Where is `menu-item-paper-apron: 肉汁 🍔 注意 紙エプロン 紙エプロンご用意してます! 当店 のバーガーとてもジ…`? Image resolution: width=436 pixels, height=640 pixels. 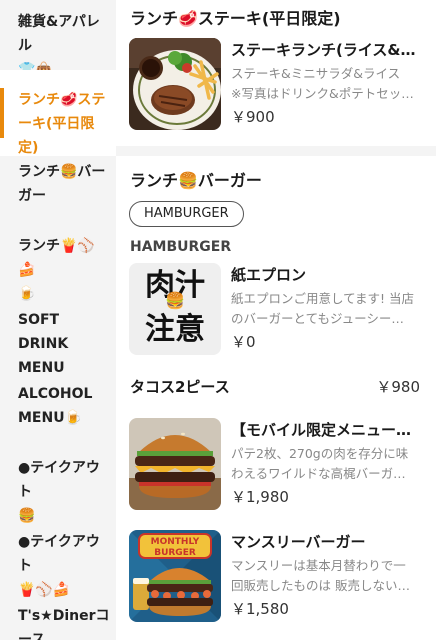 menu-item-paper-apron: 肉汁 🍔 注意 紙エプロン 紙エプロンご用意してます! 当店 のバーガーとてもジ… is located at coordinates (276, 311).